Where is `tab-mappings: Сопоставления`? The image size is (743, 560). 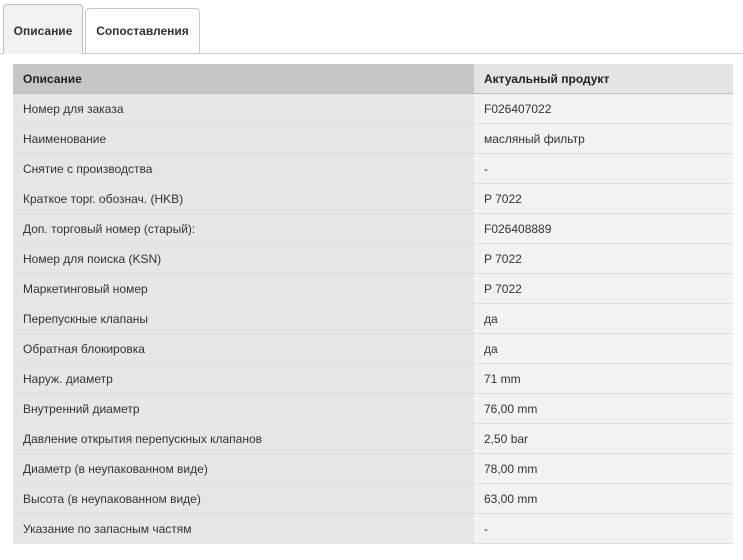
tab-mappings: Сопоставления is located at coordinates (142, 30).